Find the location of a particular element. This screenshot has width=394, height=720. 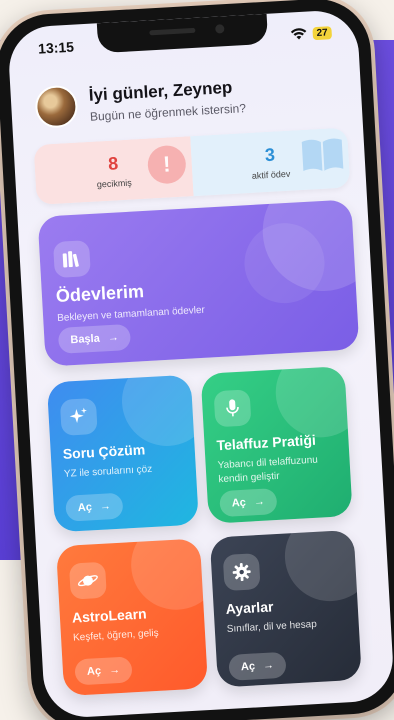

stat-late: ! 8 gecikmiş is located at coordinates (113, 170).